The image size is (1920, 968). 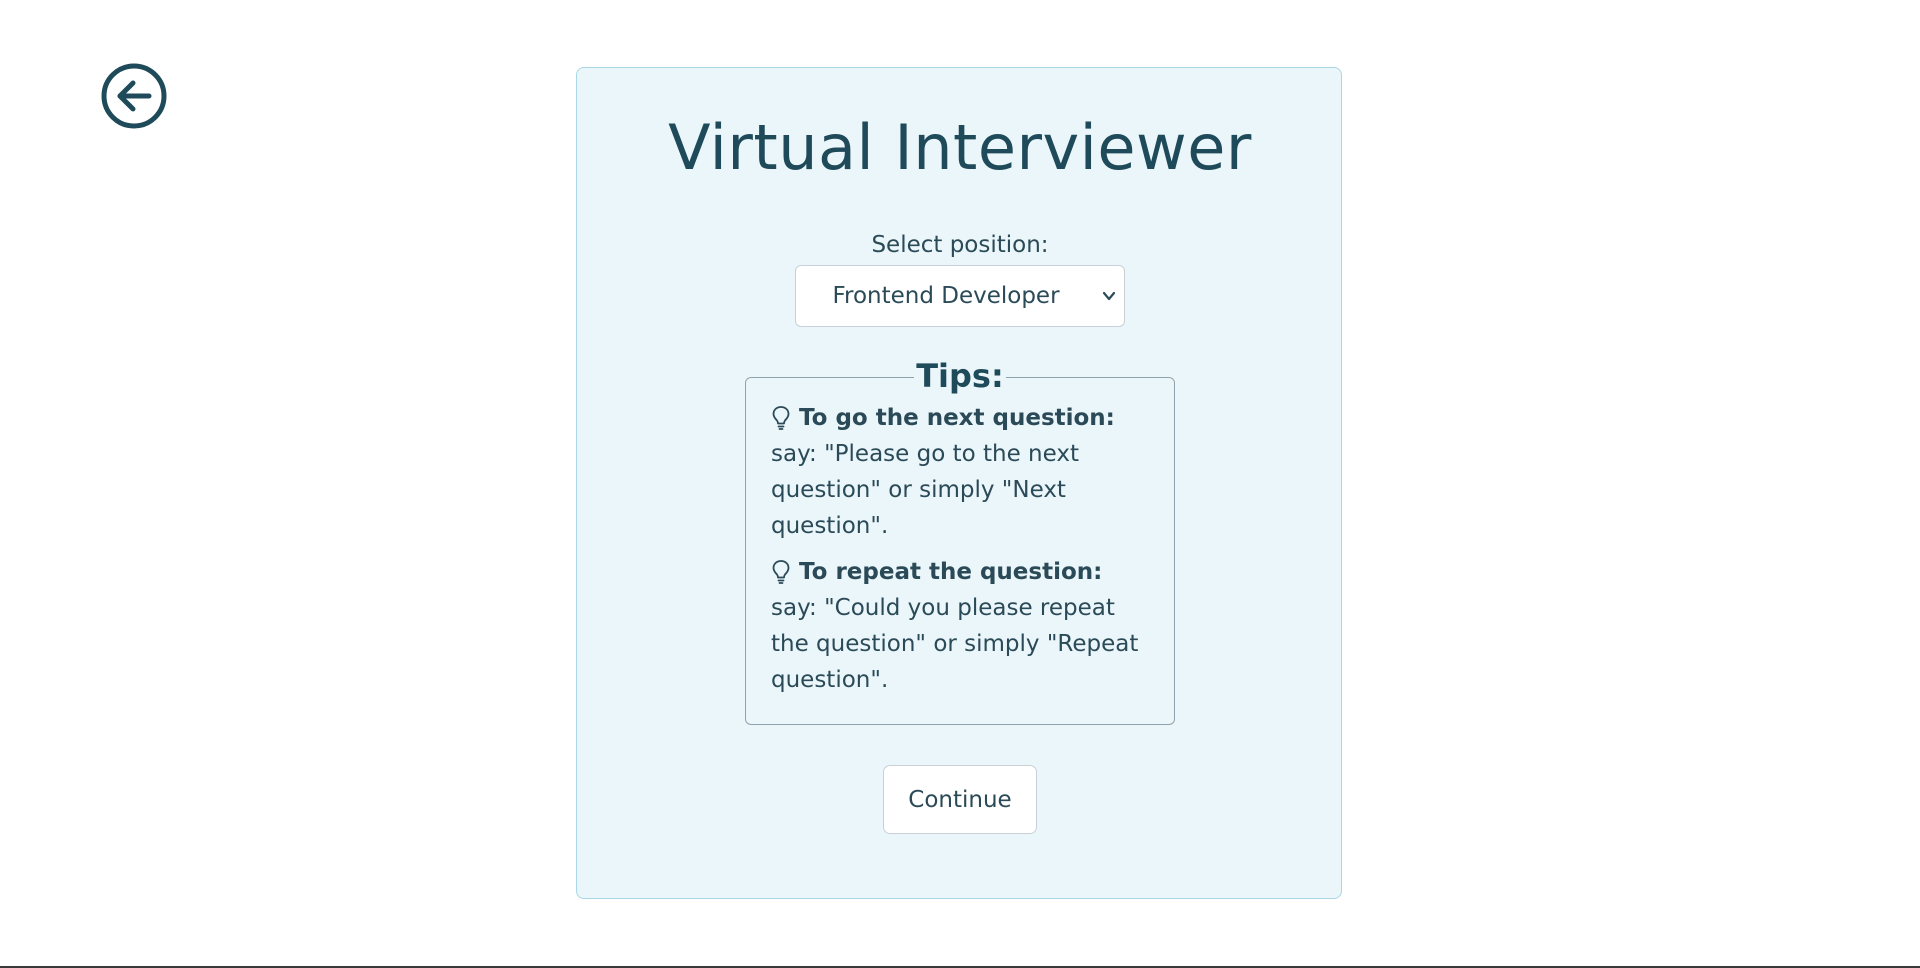 I want to click on position-select: Frontend Developer, so click(x=960, y=296).